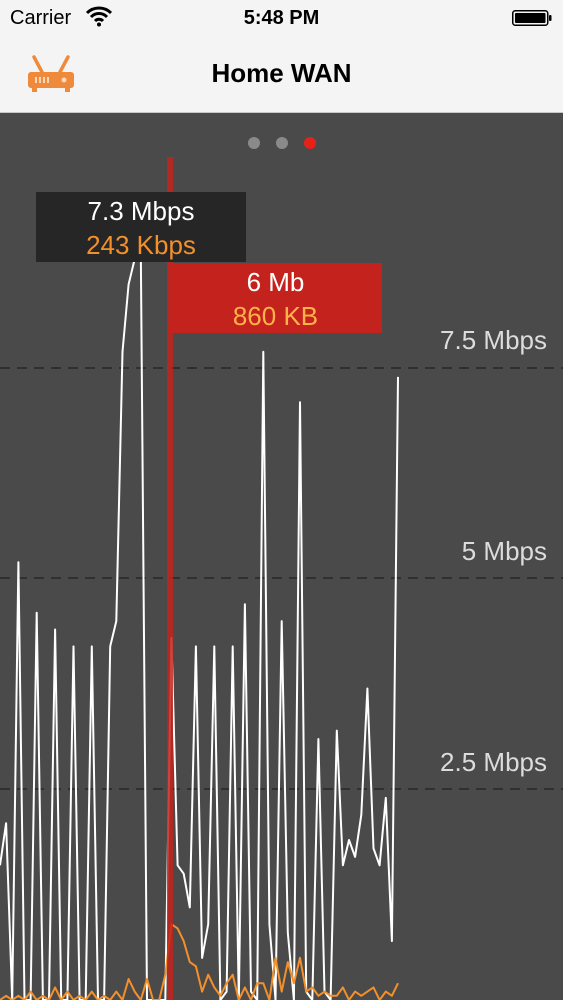 This screenshot has width=563, height=1000. What do you see at coordinates (281, 73) in the screenshot?
I see `page-title: Home WAN` at bounding box center [281, 73].